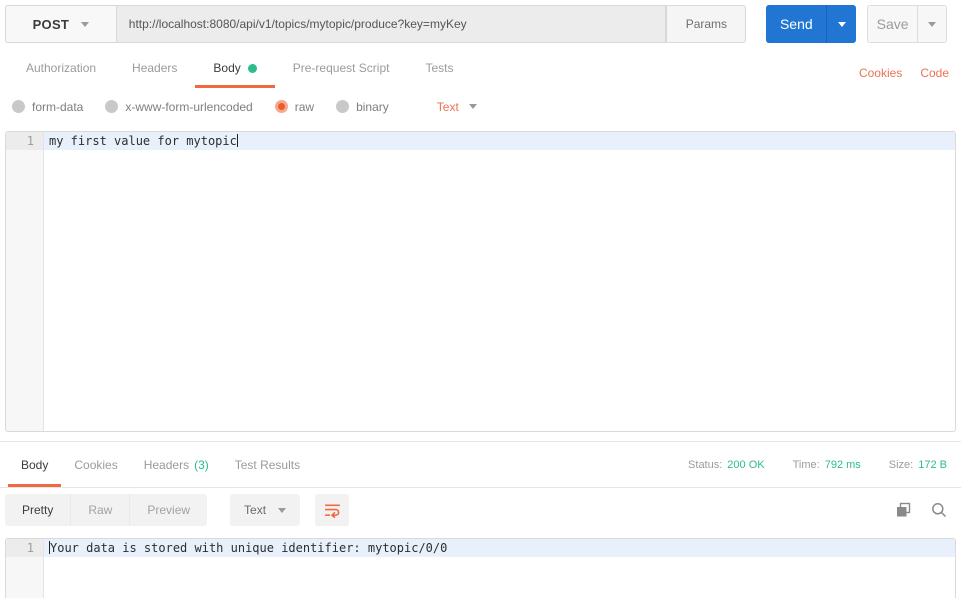  I want to click on method-select: POST, so click(61, 24).